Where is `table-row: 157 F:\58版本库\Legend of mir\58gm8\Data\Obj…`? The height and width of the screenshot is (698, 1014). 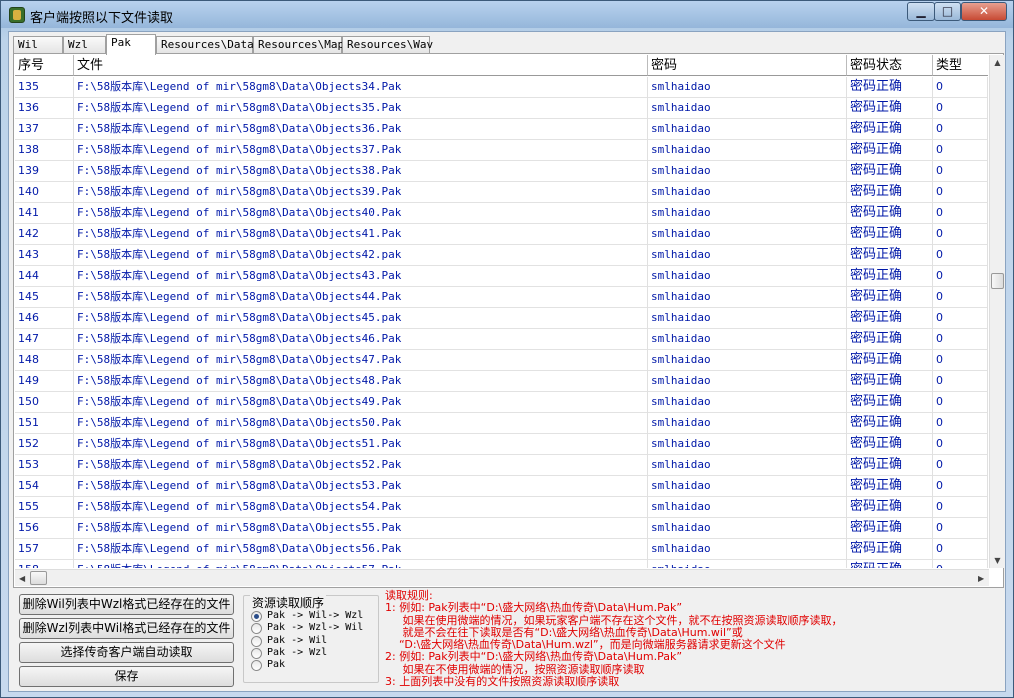
table-row: 157 F:\58版本库\Legend of mir\58gm8\Data\Obj… is located at coordinates (501, 549).